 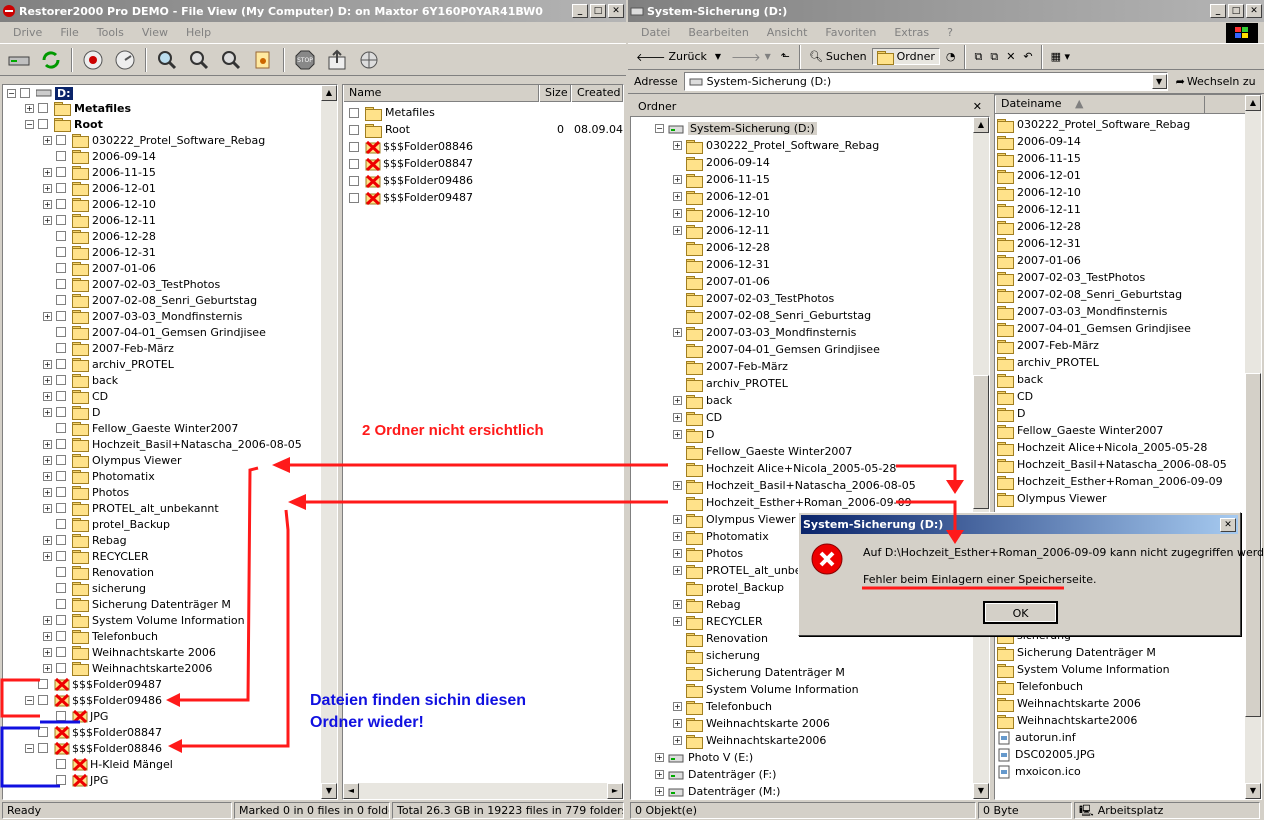 What do you see at coordinates (170, 540) in the screenshot?
I see `tree-item: + Rebag` at bounding box center [170, 540].